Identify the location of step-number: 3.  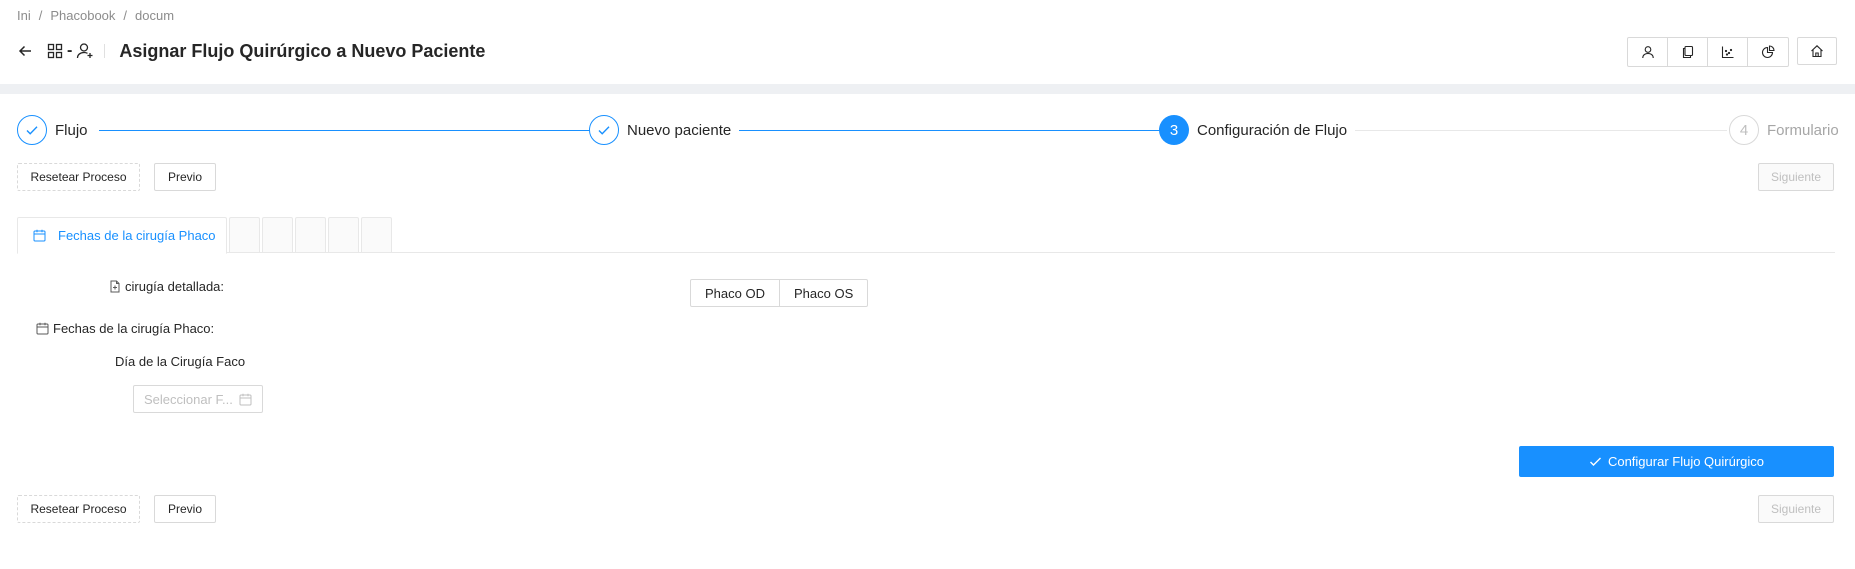
(1174, 130).